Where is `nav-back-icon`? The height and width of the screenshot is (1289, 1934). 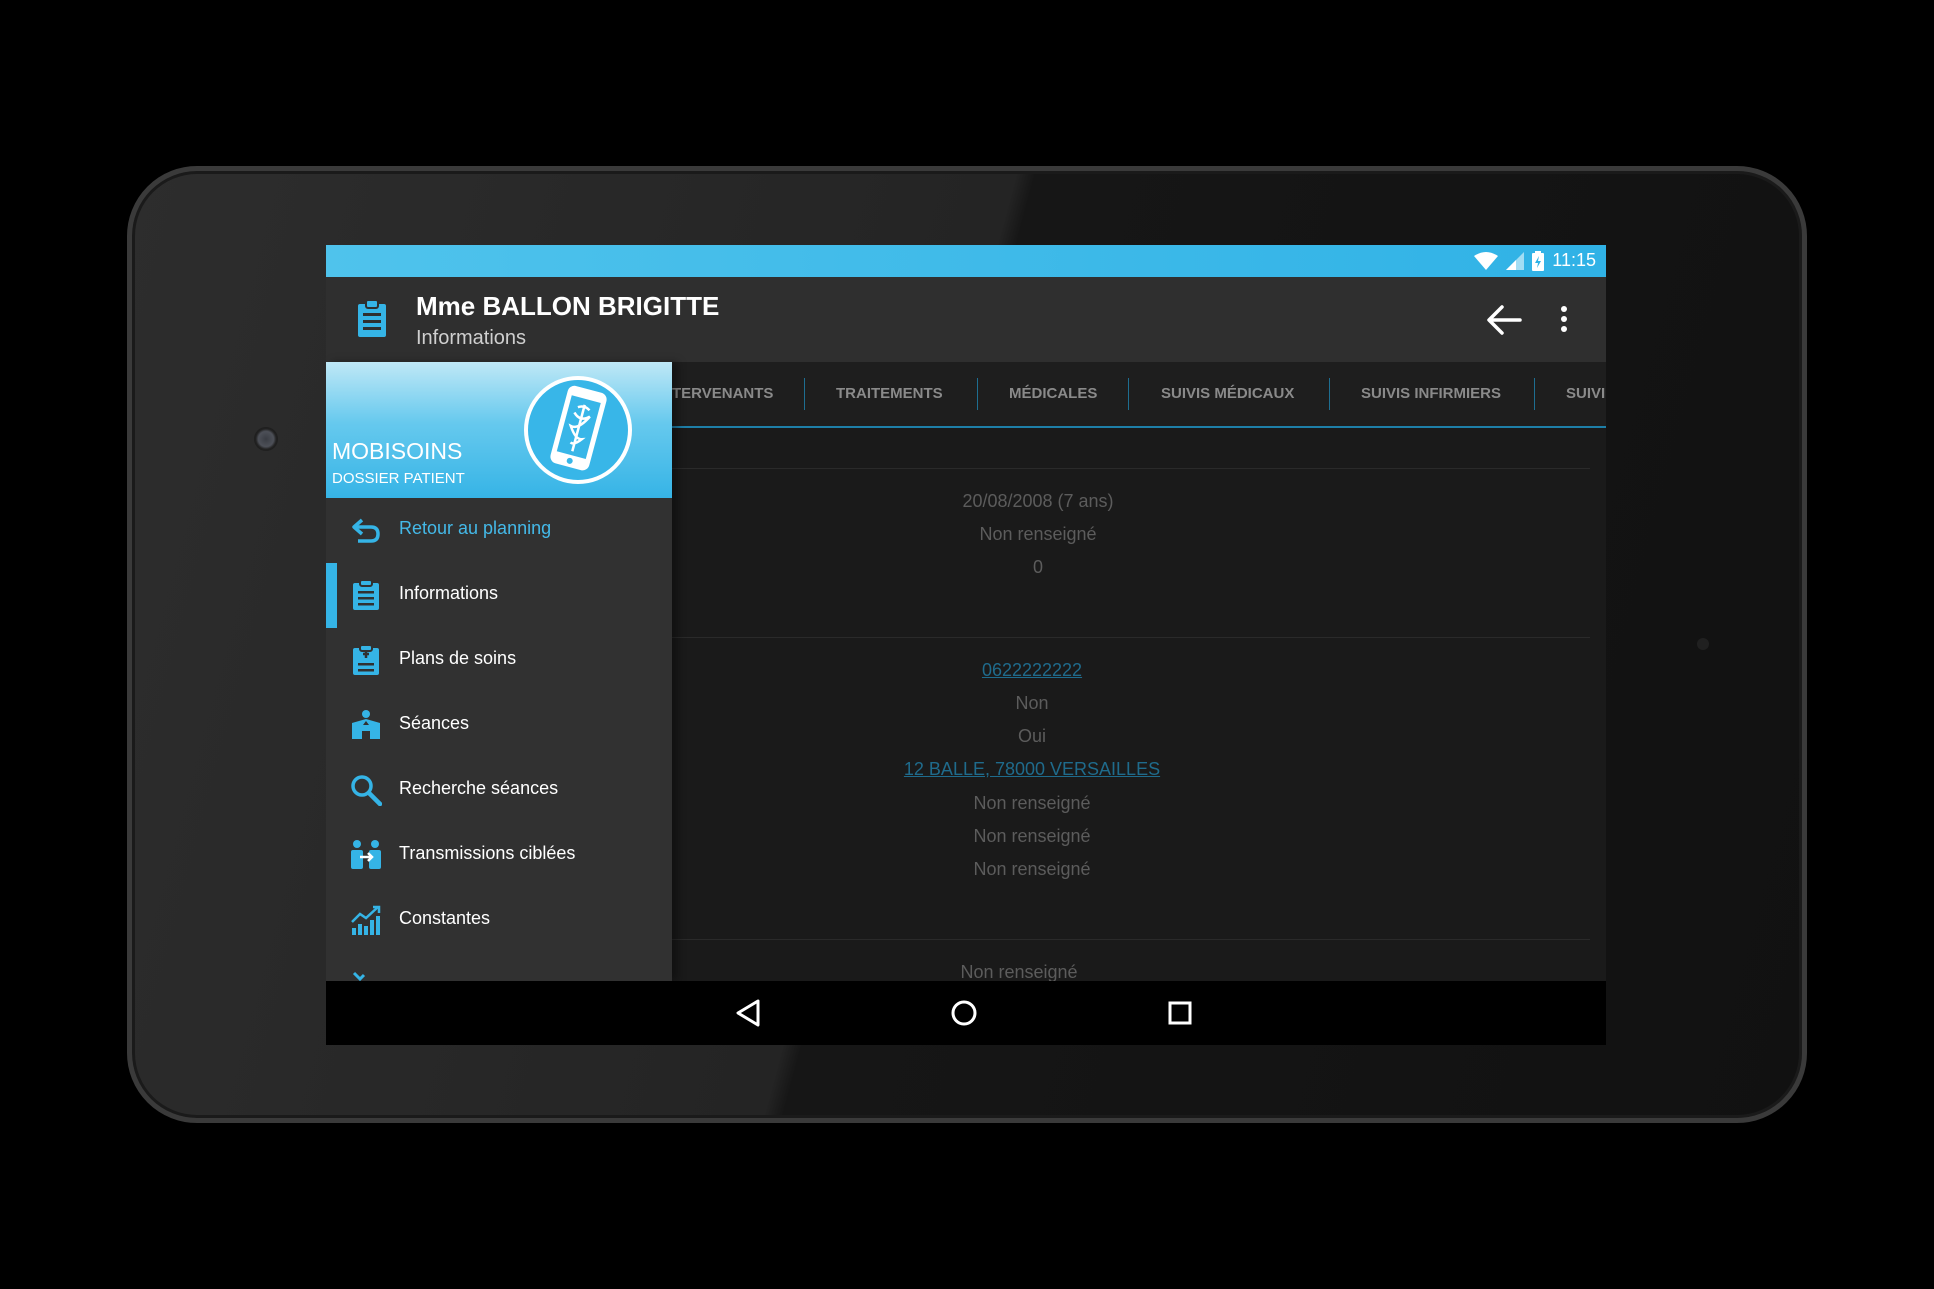
nav-back-icon is located at coordinates (748, 1013).